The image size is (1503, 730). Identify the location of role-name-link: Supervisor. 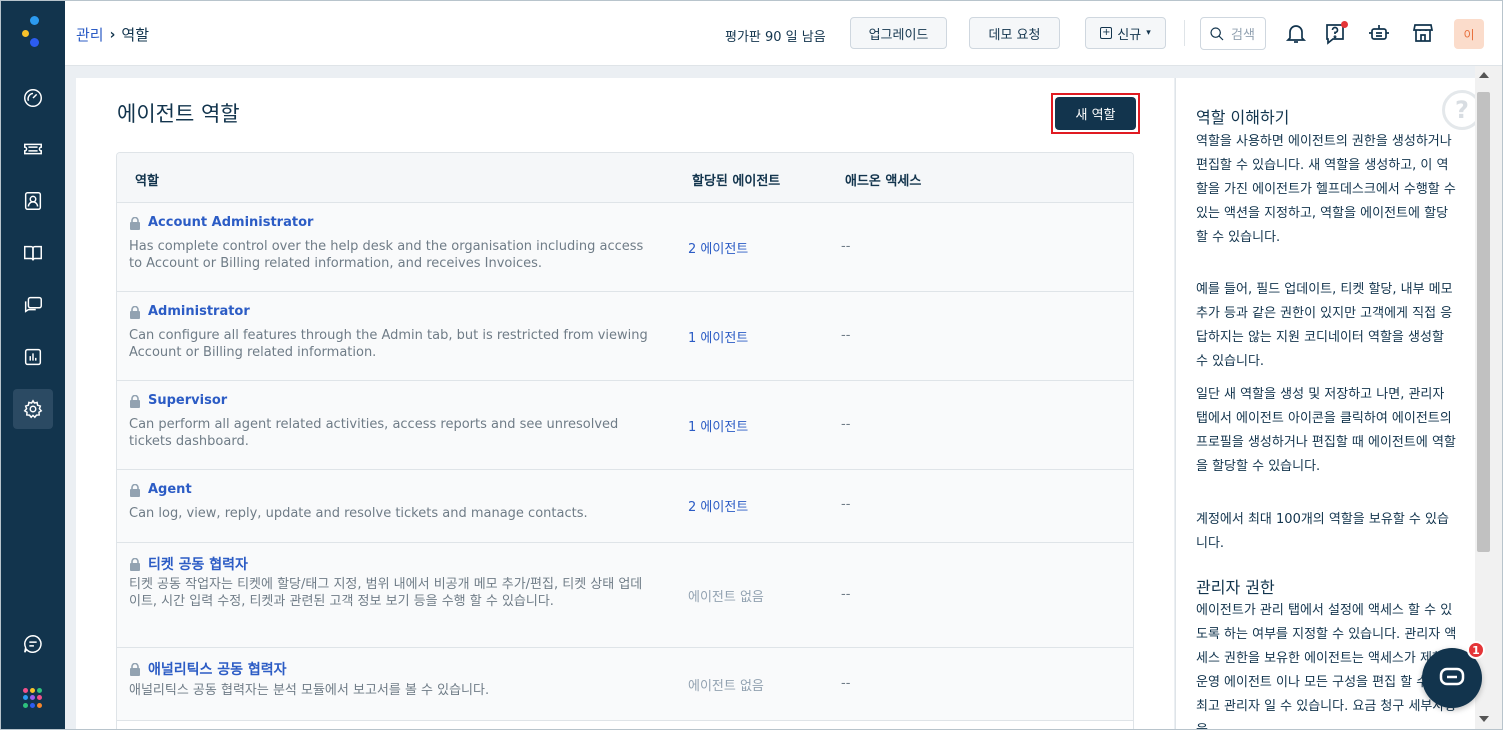
(178, 400).